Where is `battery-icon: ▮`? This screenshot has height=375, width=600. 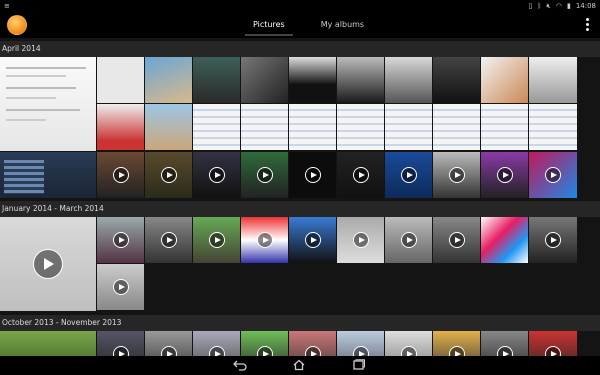
battery-icon: ▮ is located at coordinates (568, 6).